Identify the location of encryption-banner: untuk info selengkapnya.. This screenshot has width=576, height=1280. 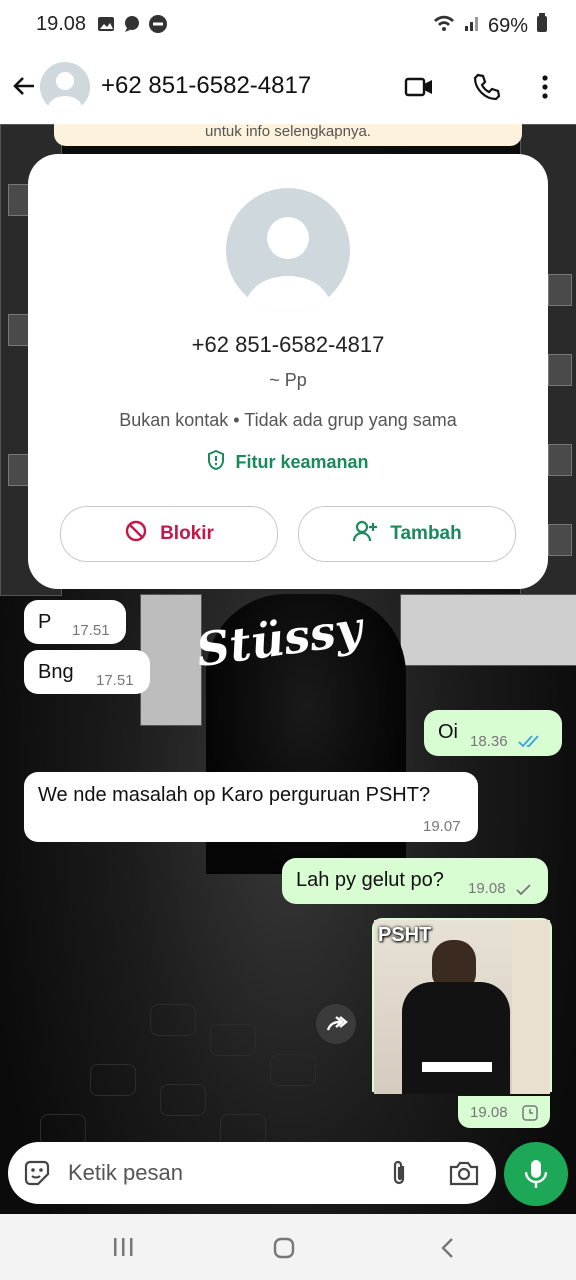
(288, 135).